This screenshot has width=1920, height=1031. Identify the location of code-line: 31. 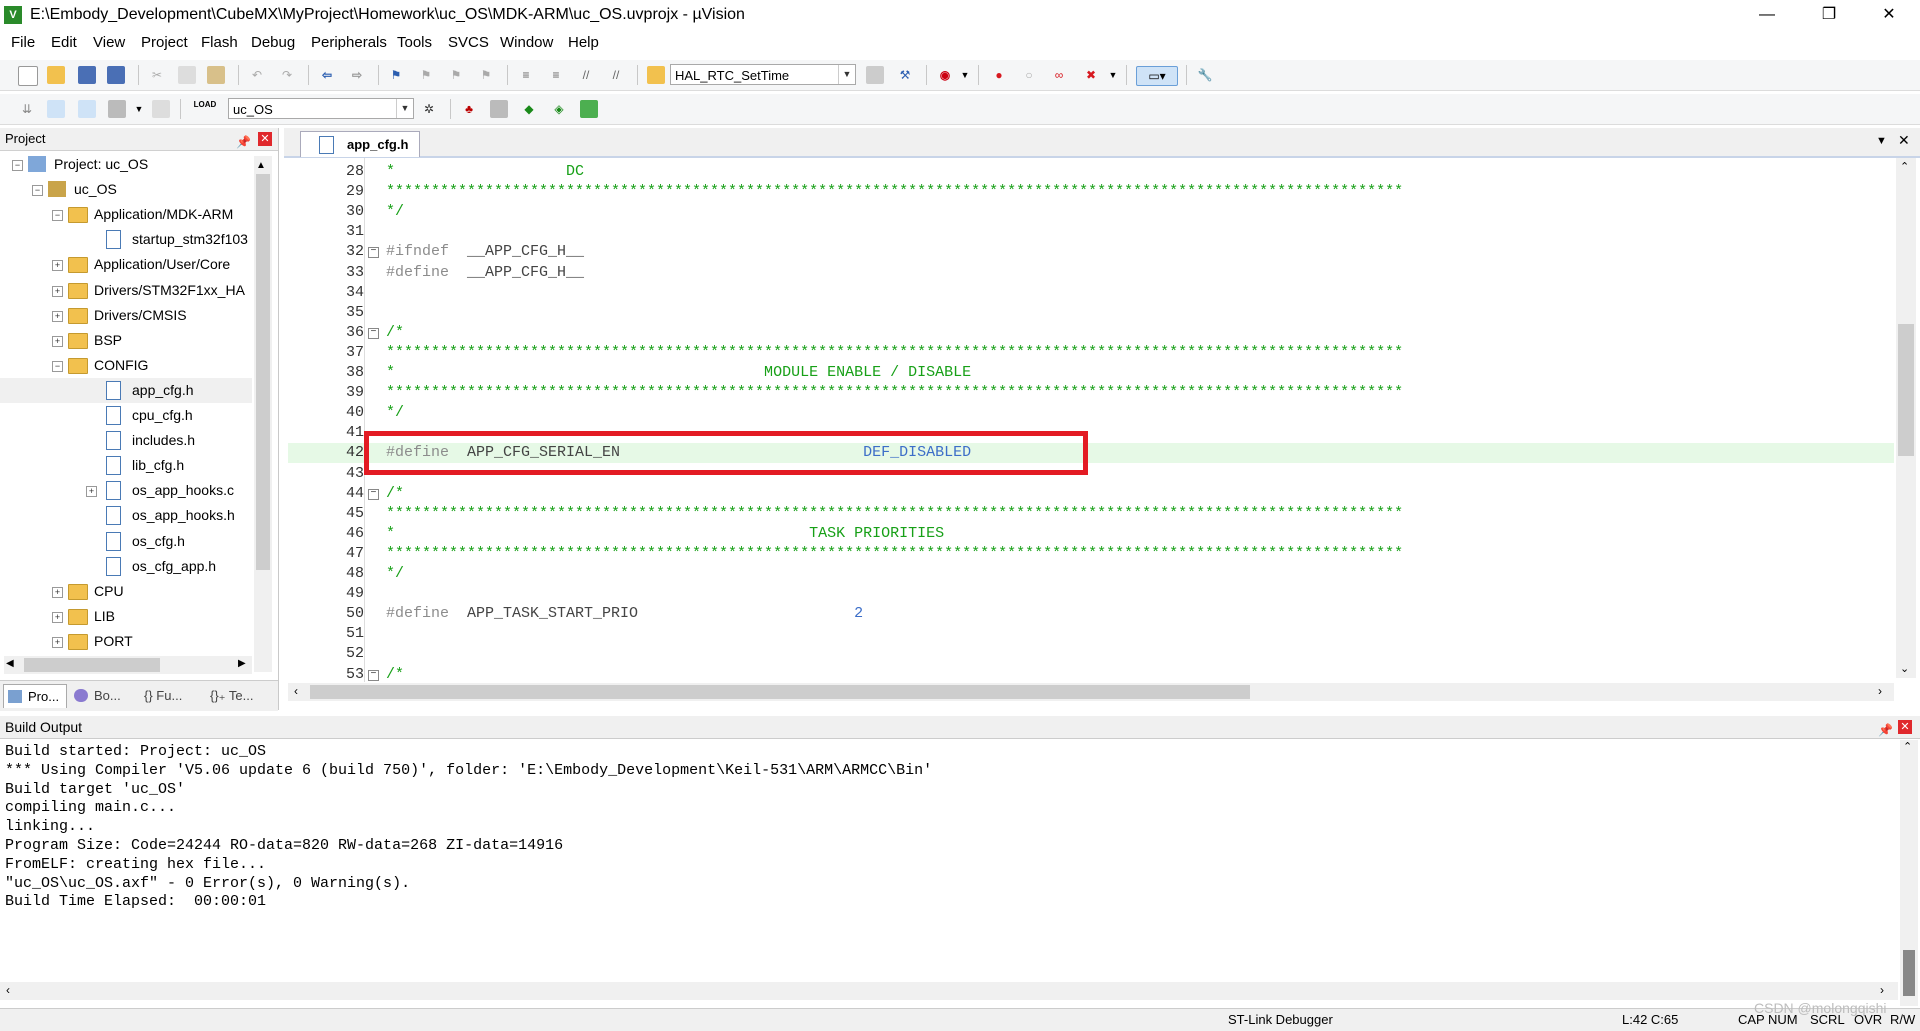
(1091, 232).